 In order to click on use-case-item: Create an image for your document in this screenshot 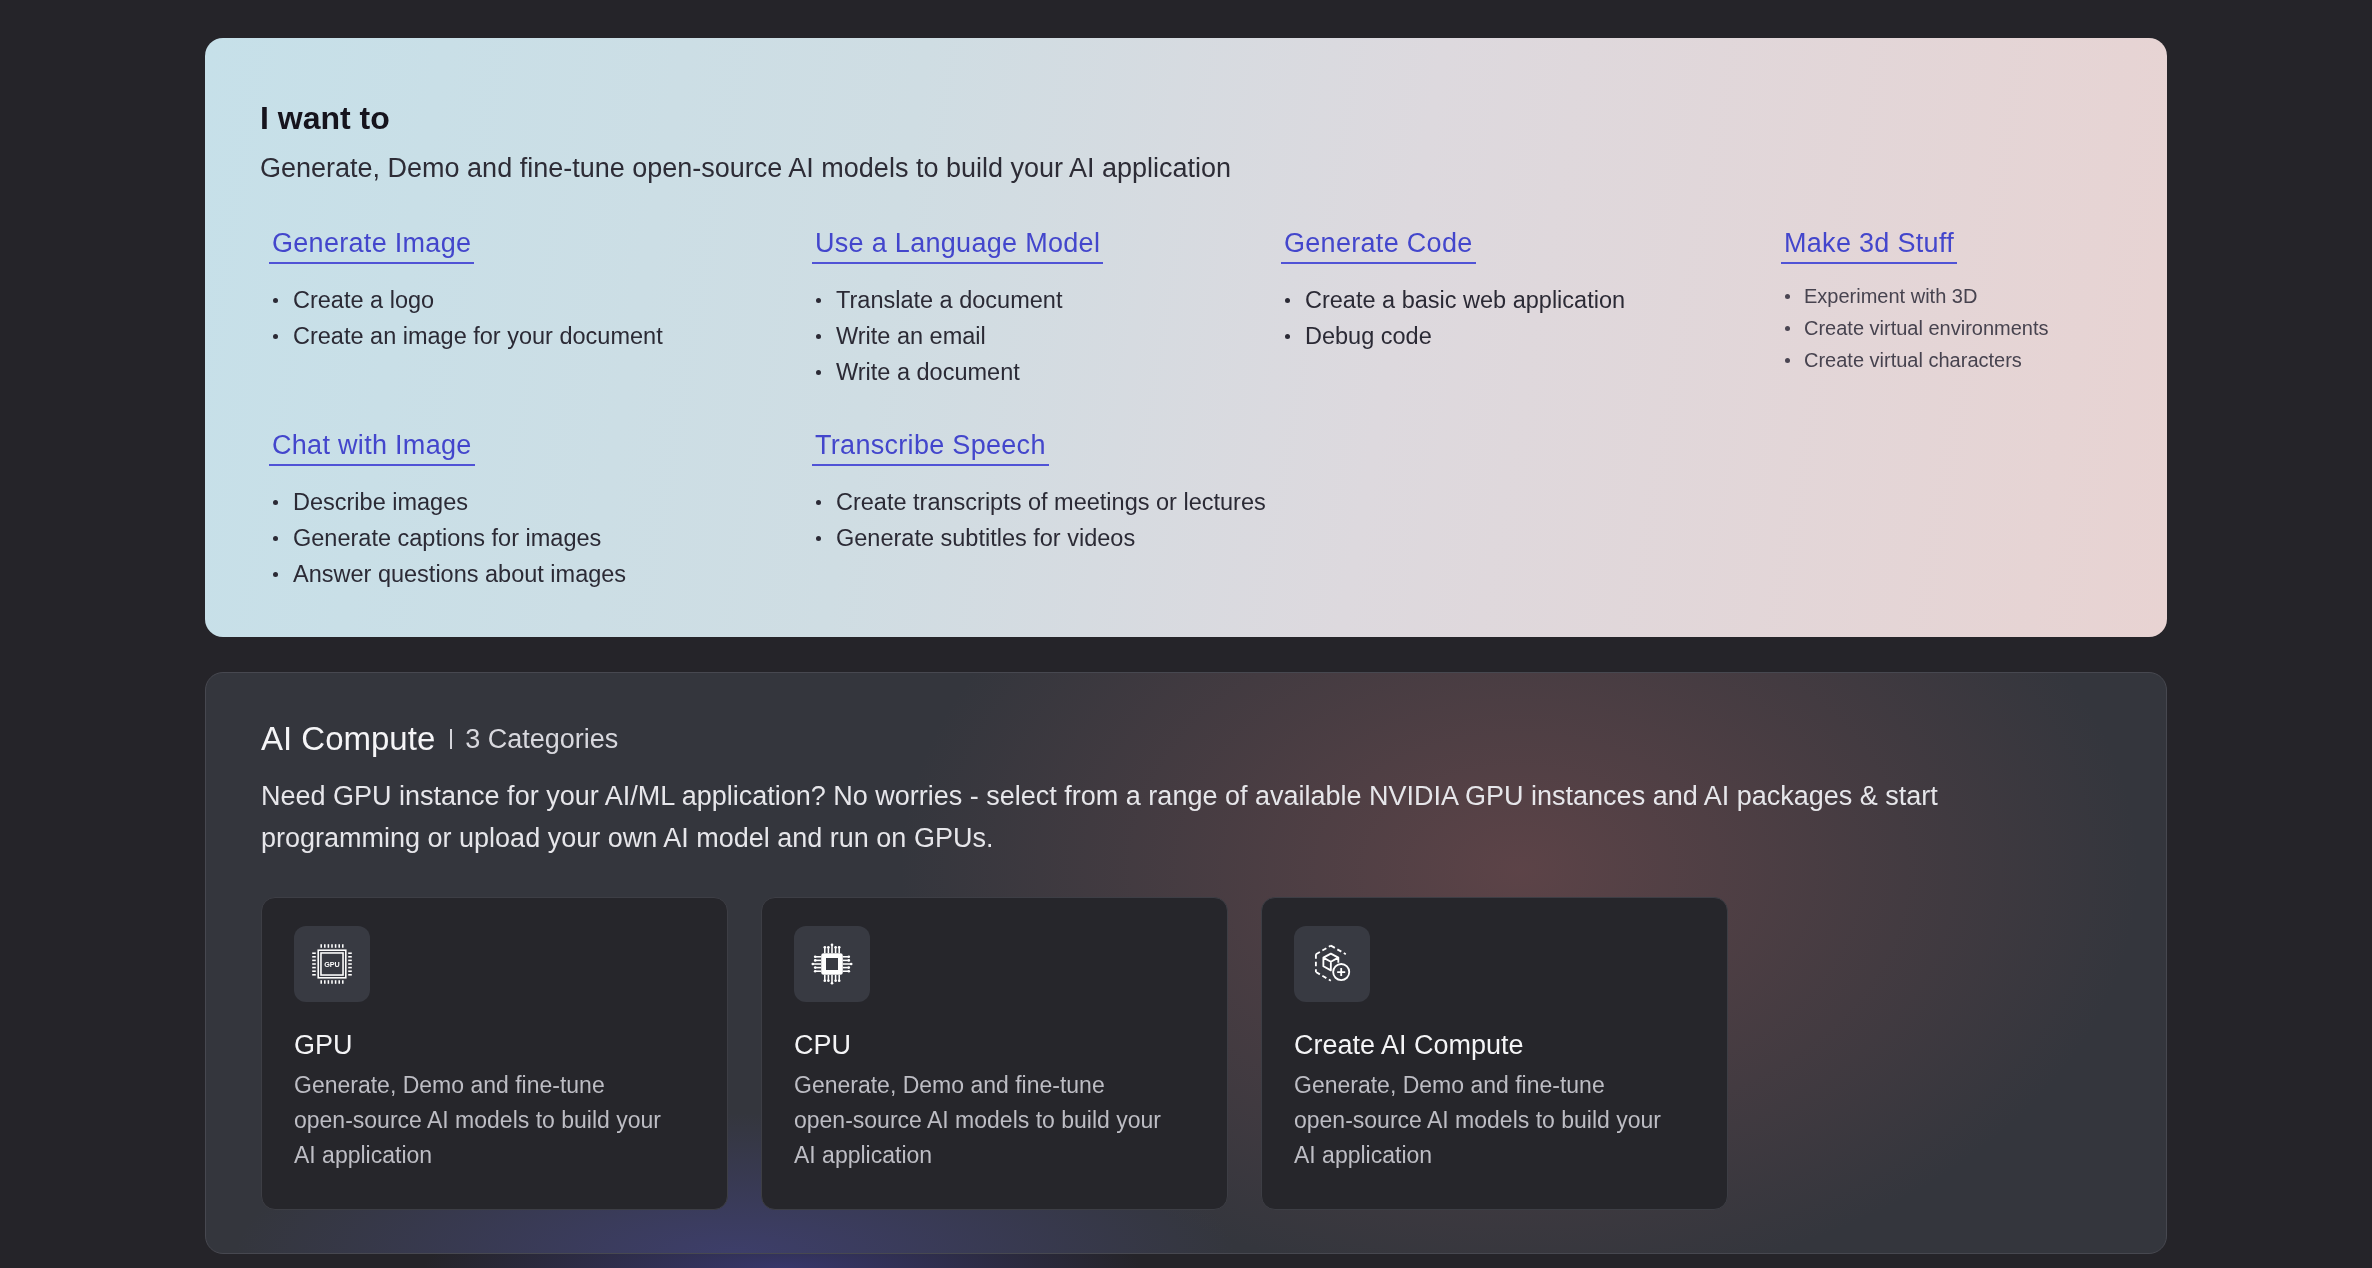, I will do `click(478, 336)`.